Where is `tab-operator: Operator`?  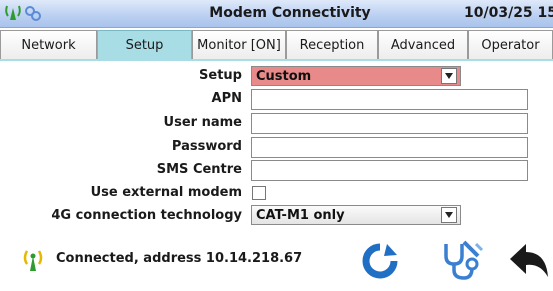
tab-operator: Operator is located at coordinates (510, 45).